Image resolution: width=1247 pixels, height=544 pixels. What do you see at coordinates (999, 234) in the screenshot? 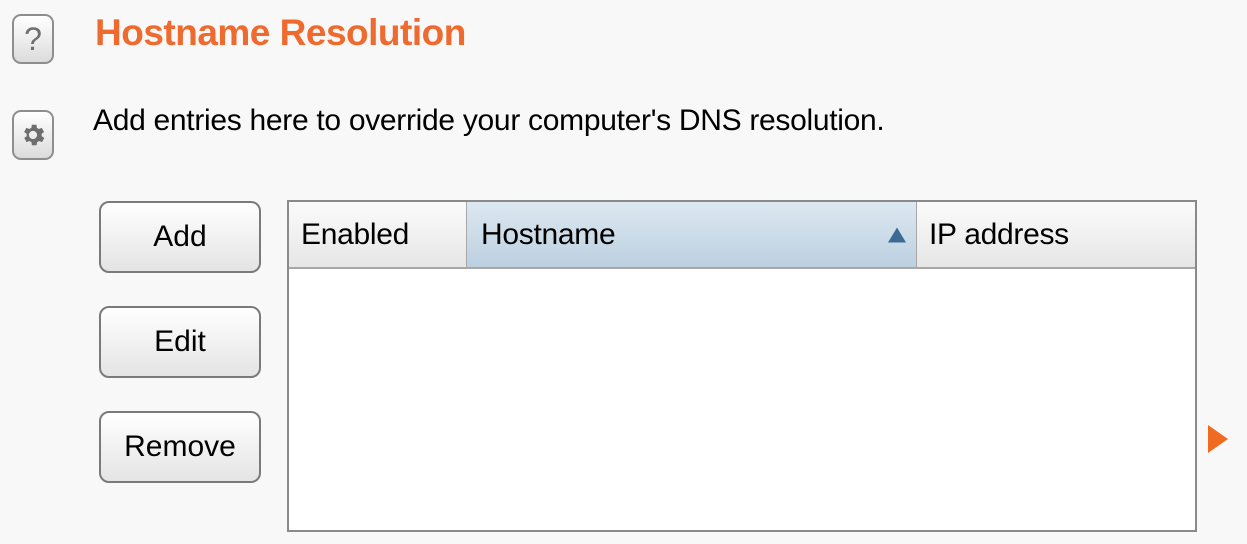
I see `column-label-ip-address: IP address` at bounding box center [999, 234].